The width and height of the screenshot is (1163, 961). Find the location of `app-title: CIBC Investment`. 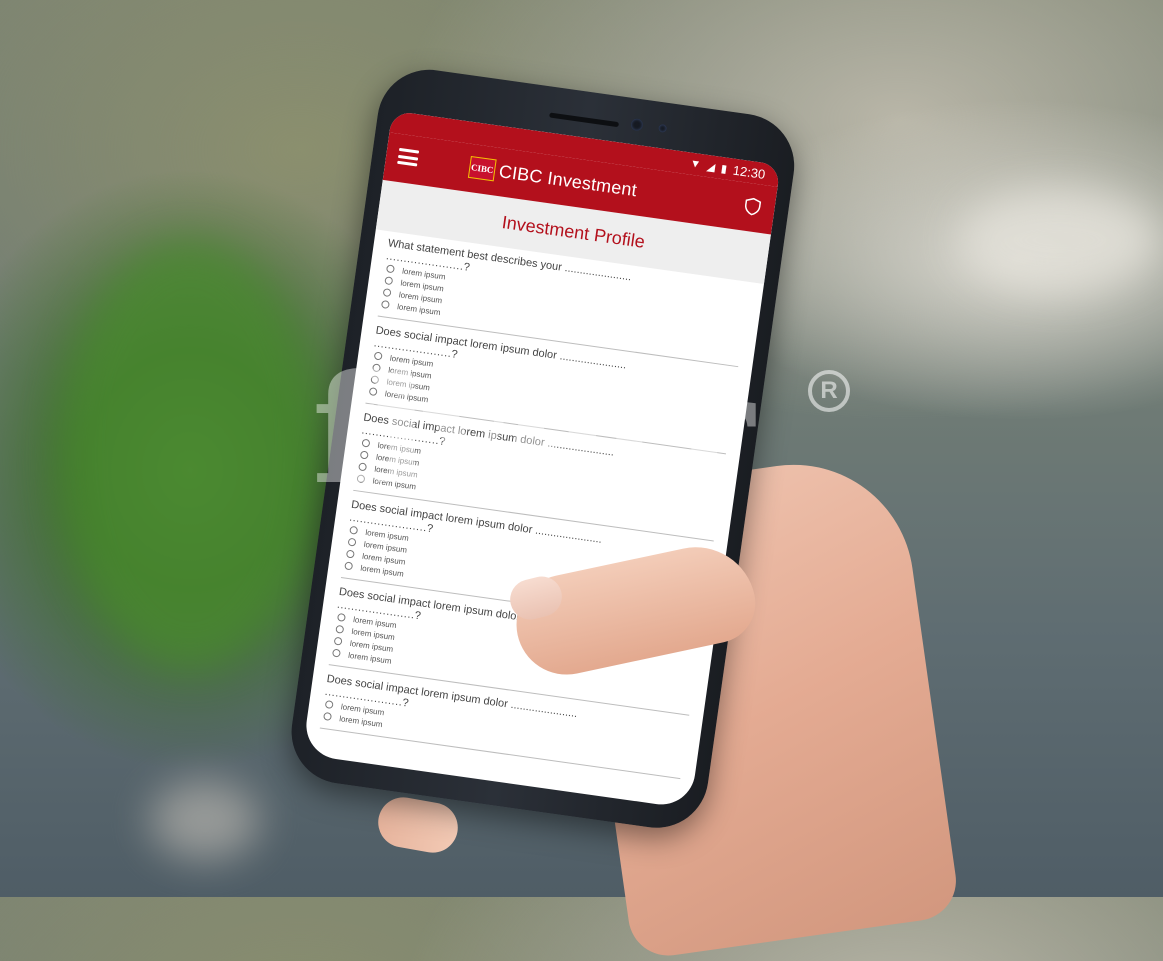

app-title: CIBC Investment is located at coordinates (568, 181).